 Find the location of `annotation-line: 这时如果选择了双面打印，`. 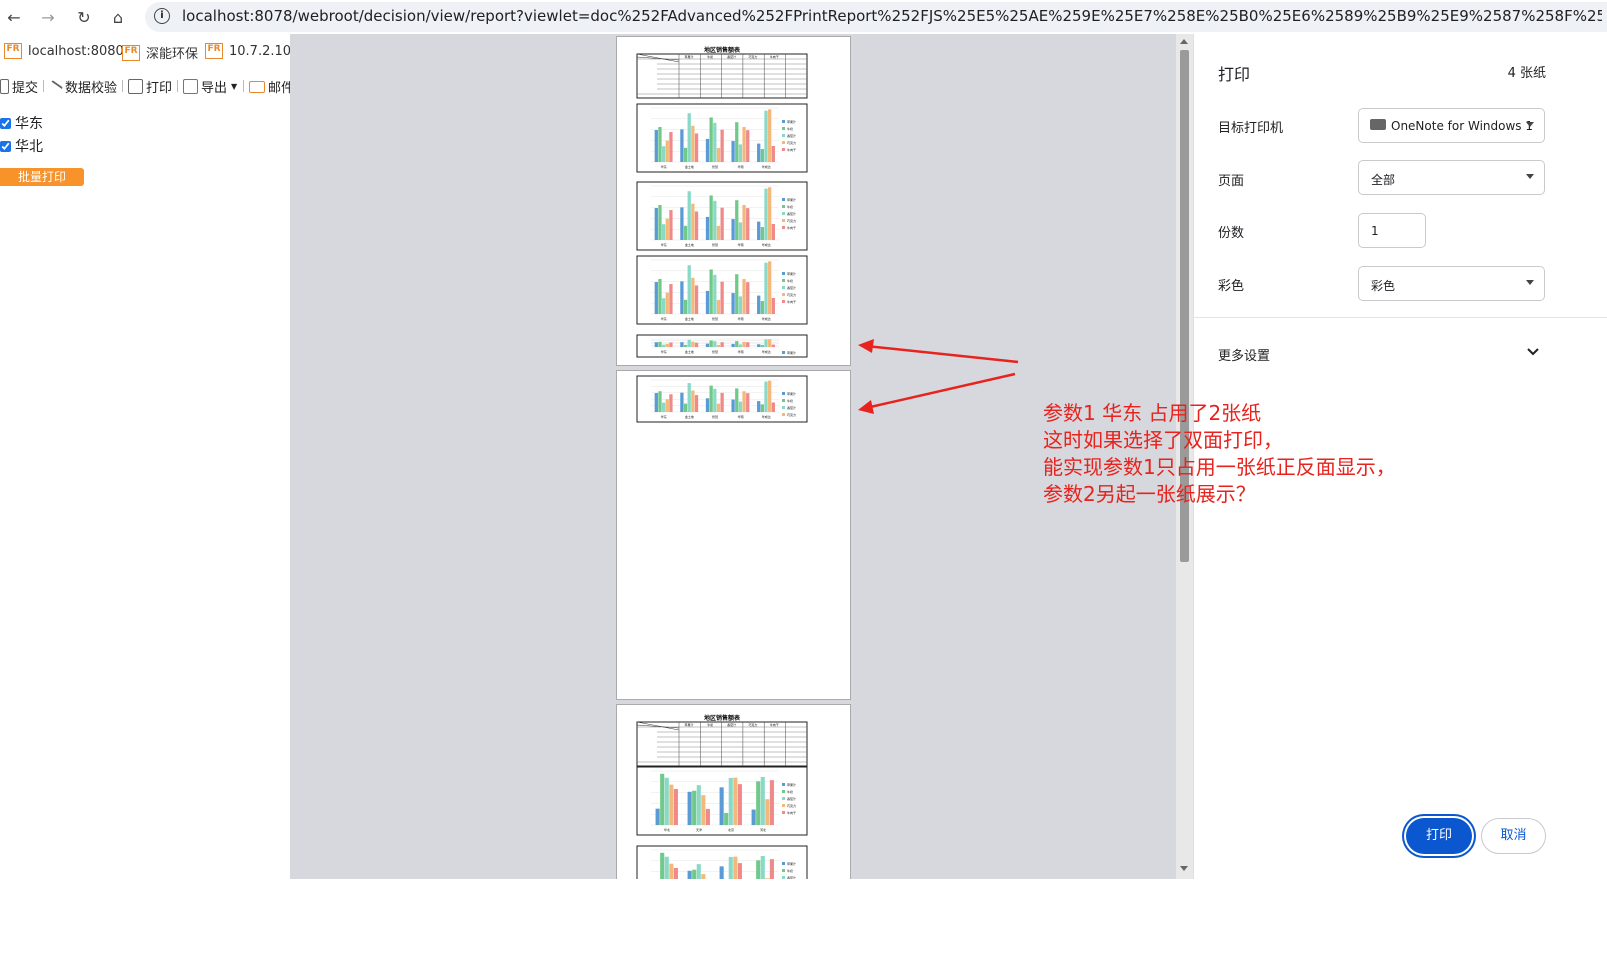

annotation-line: 这时如果选择了双面打印， is located at coordinates (1163, 440).